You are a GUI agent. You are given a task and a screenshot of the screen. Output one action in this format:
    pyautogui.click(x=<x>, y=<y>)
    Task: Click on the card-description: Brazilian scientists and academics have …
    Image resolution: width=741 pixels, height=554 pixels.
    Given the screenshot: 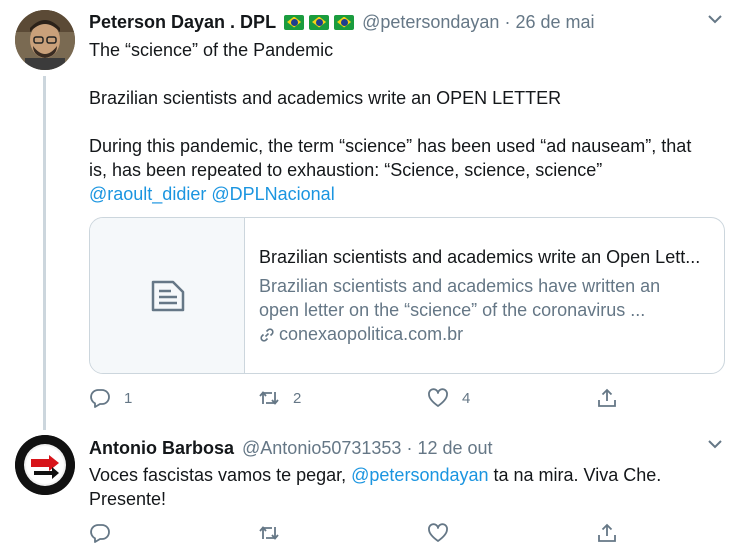 What is the action you would take?
    pyautogui.click(x=459, y=298)
    